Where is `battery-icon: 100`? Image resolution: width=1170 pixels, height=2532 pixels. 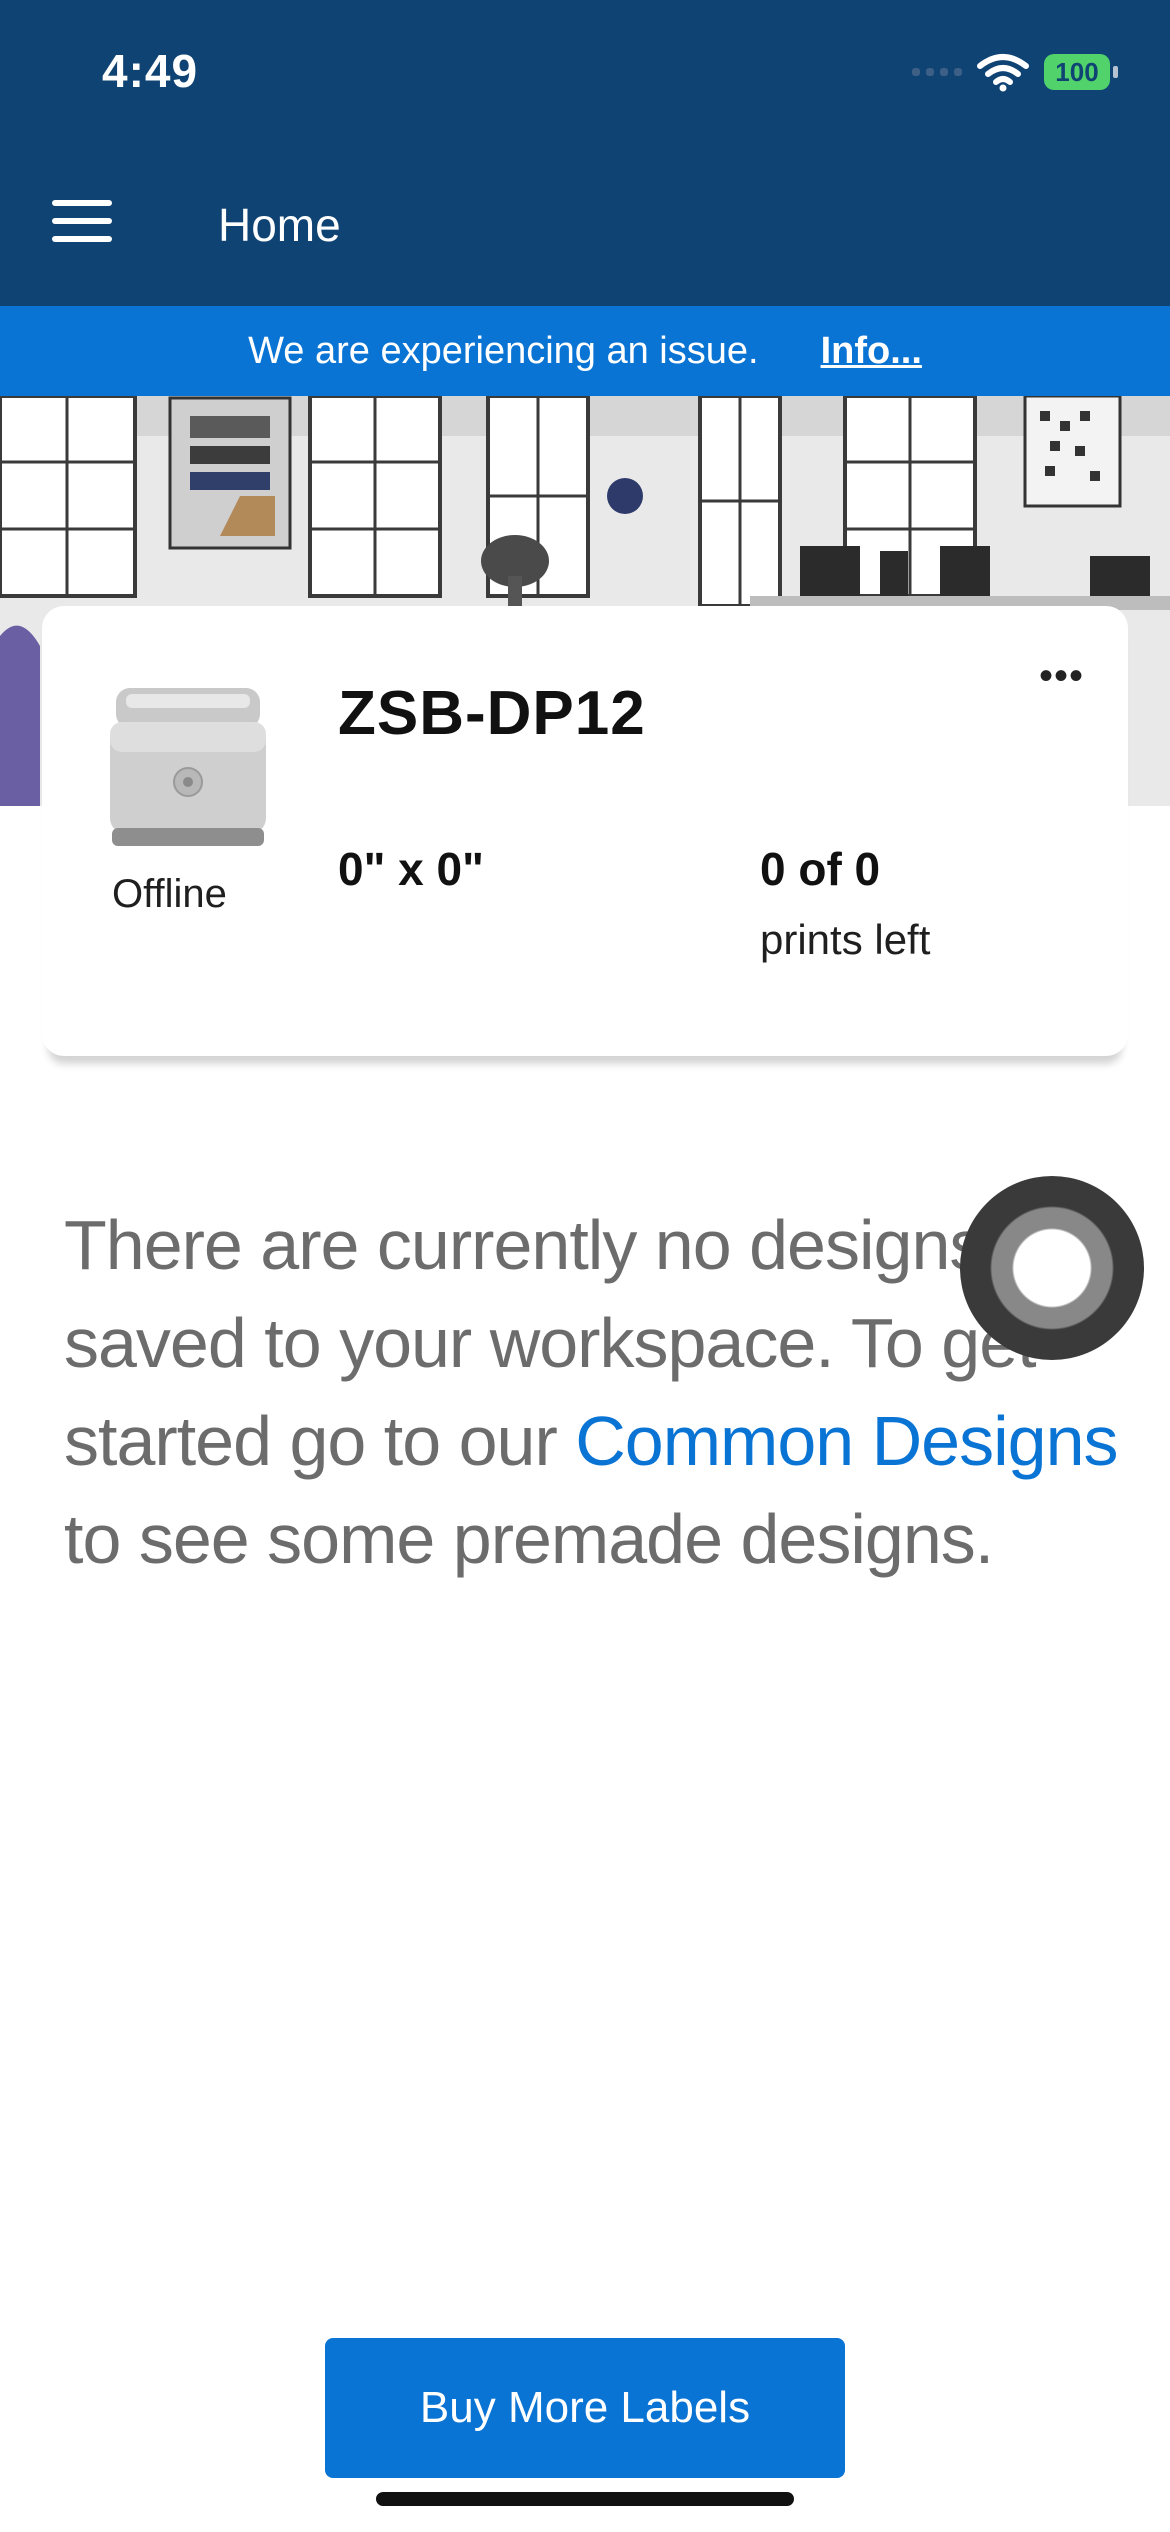
battery-icon: 100 is located at coordinates (1081, 72).